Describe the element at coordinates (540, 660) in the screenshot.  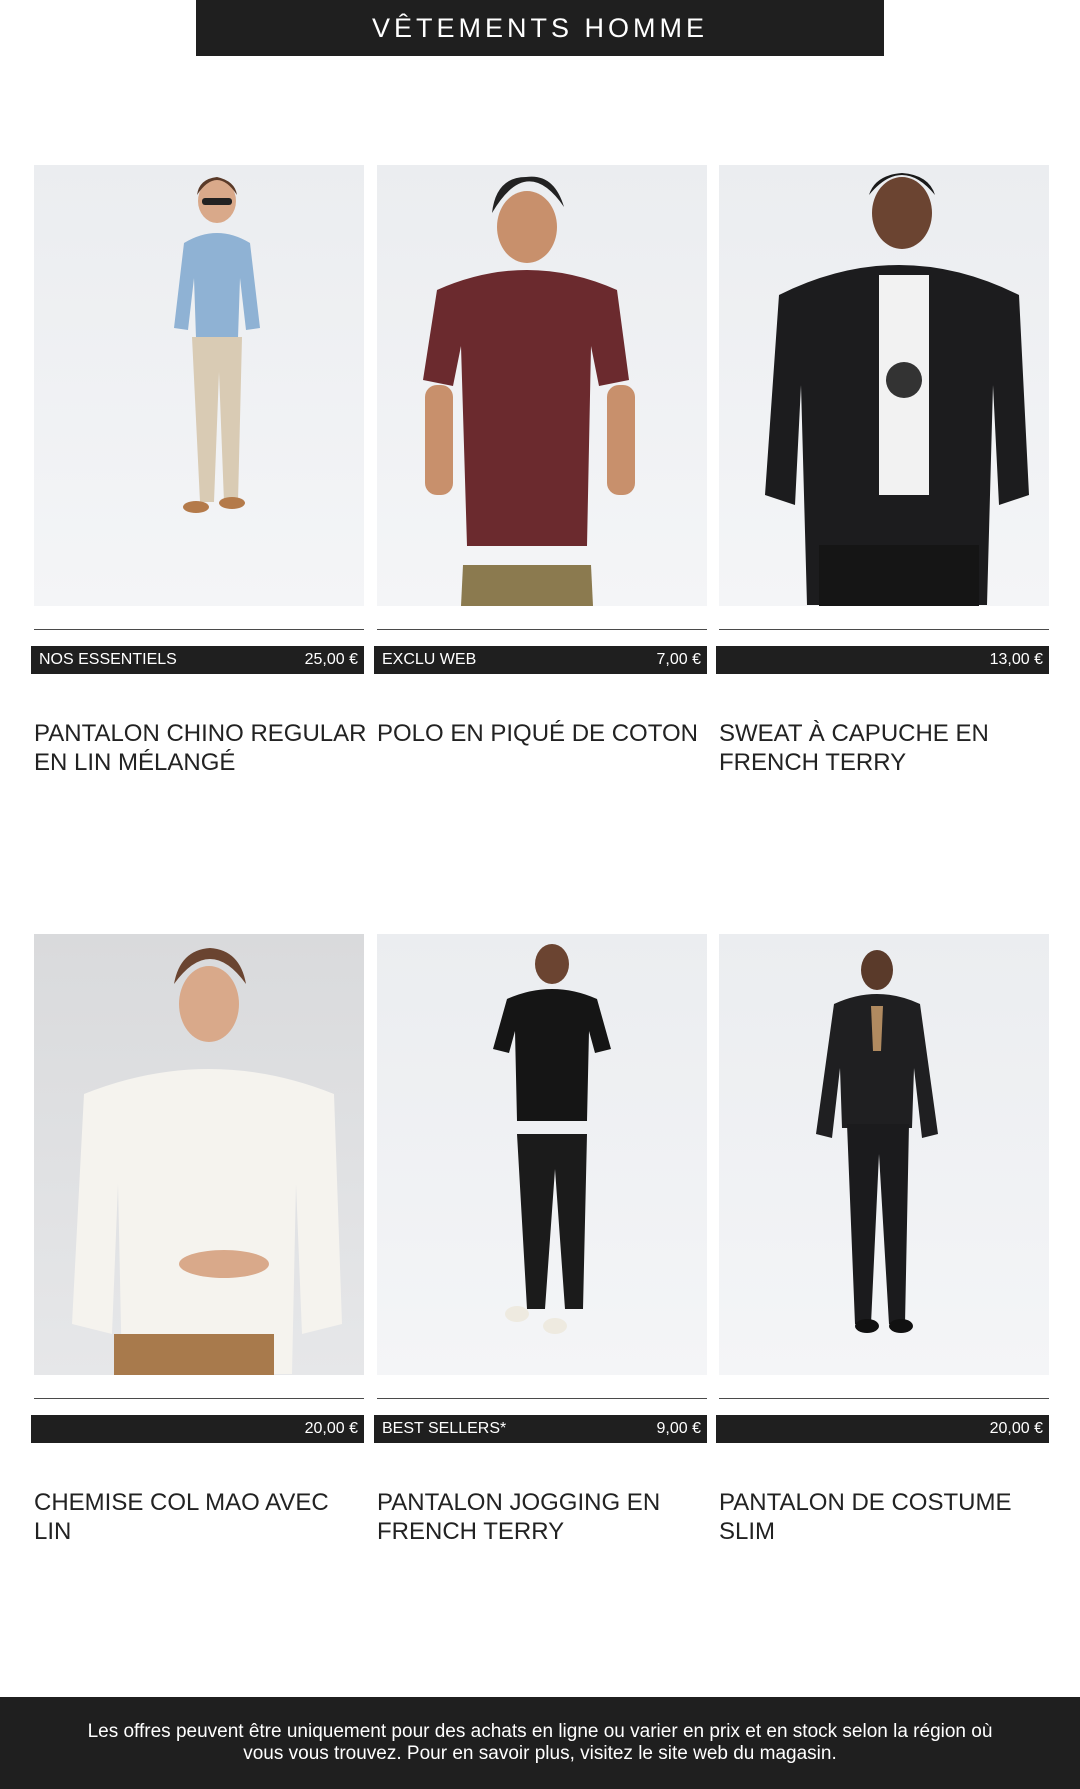
I see `price-bar: EXCLU WEB 7,00 €` at that location.